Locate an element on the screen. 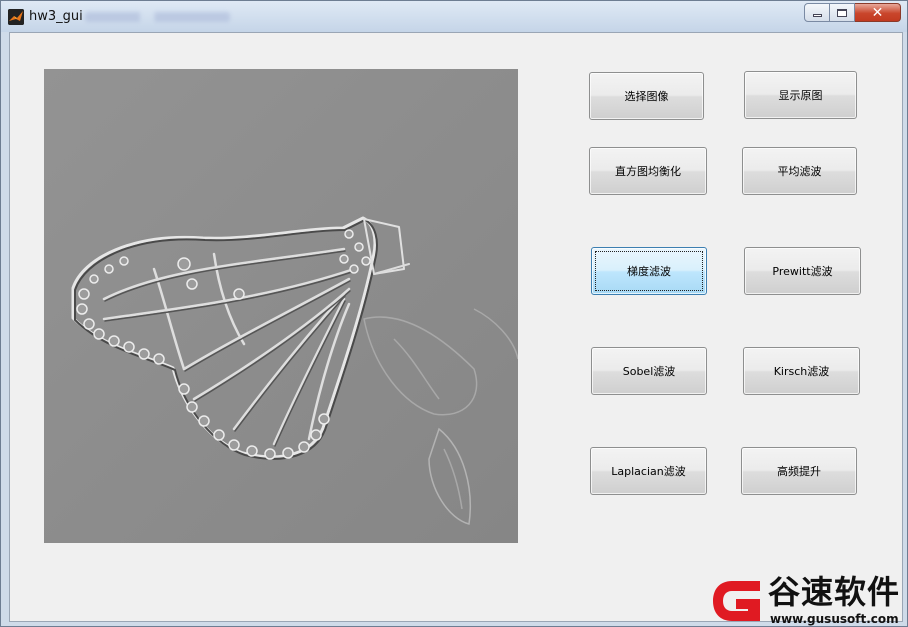 The width and height of the screenshot is (908, 627). caption-buttons: ✕ is located at coordinates (852, 13).